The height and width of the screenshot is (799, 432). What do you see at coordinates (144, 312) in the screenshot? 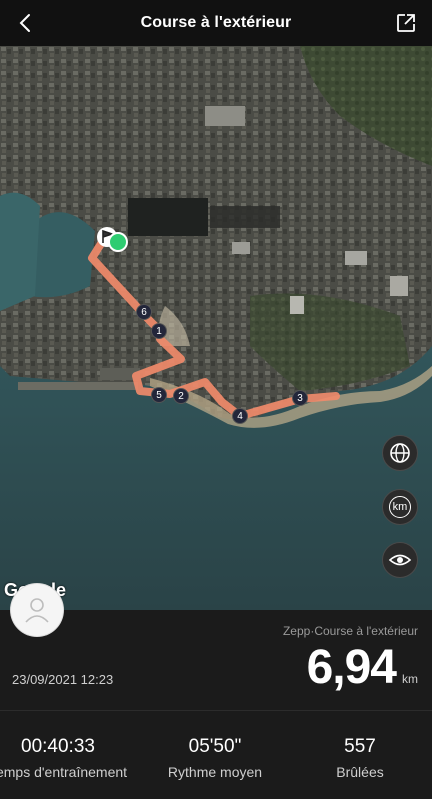
I see `km-marker: 6` at bounding box center [144, 312].